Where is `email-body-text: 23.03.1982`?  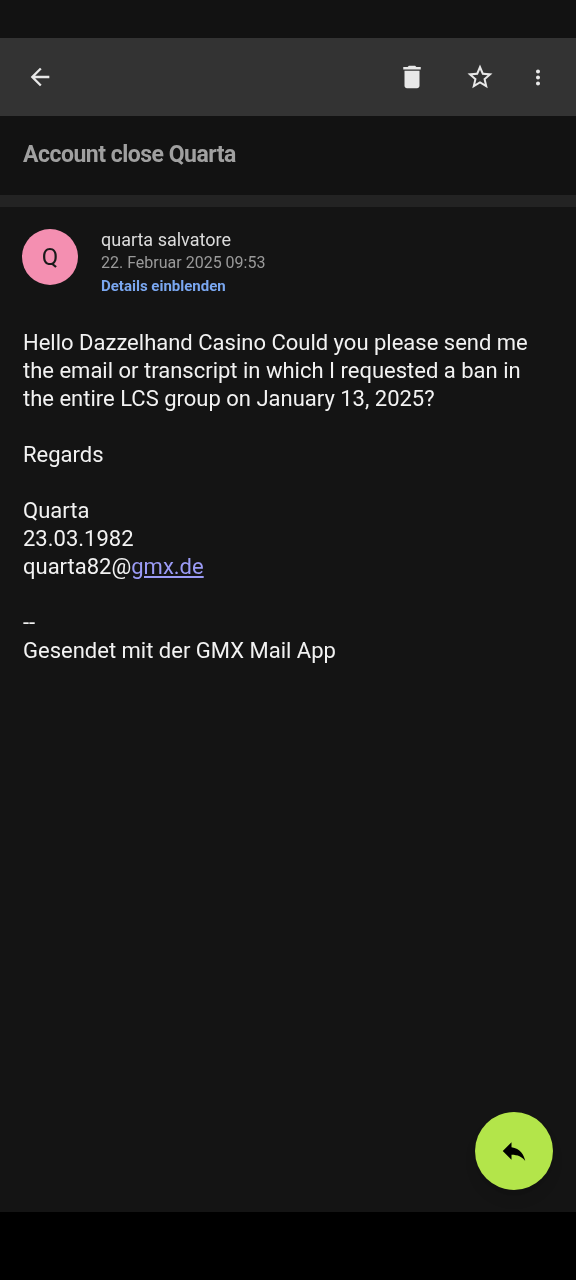 email-body-text: 23.03.1982 is located at coordinates (79, 539).